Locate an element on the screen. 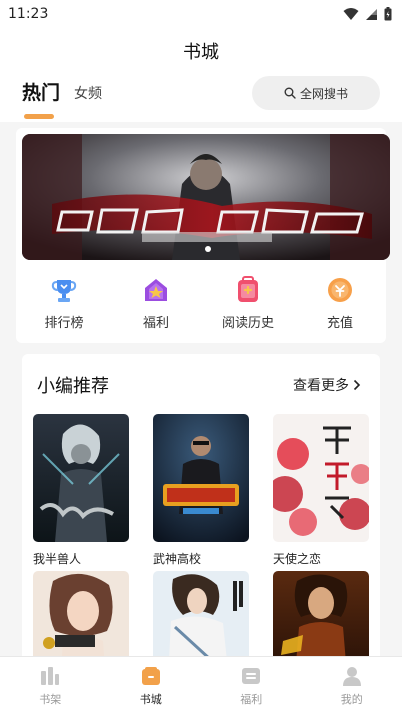 This screenshot has height=714, width=402. search-label: 全网搜书 is located at coordinates (323, 93).